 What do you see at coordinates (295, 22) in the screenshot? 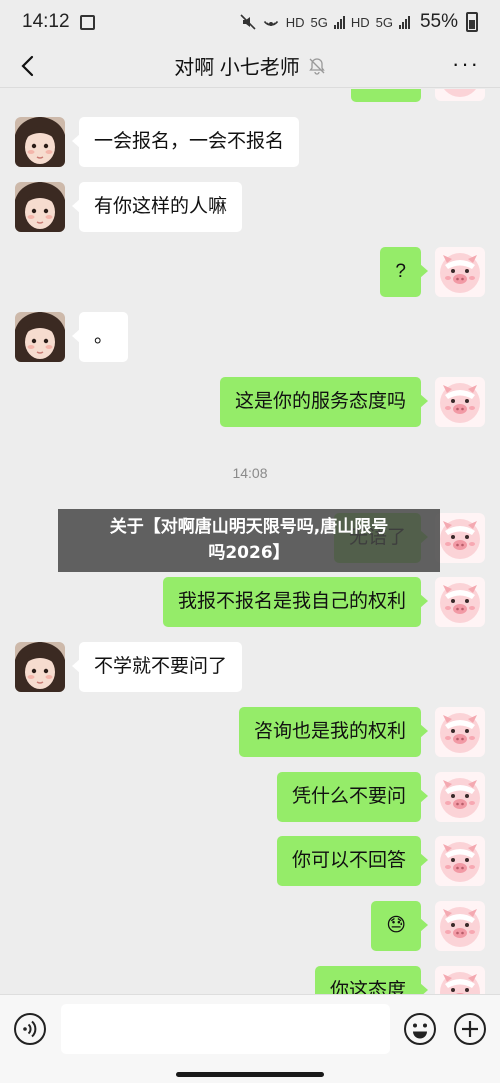
I see `net-label-1: HD` at bounding box center [295, 22].